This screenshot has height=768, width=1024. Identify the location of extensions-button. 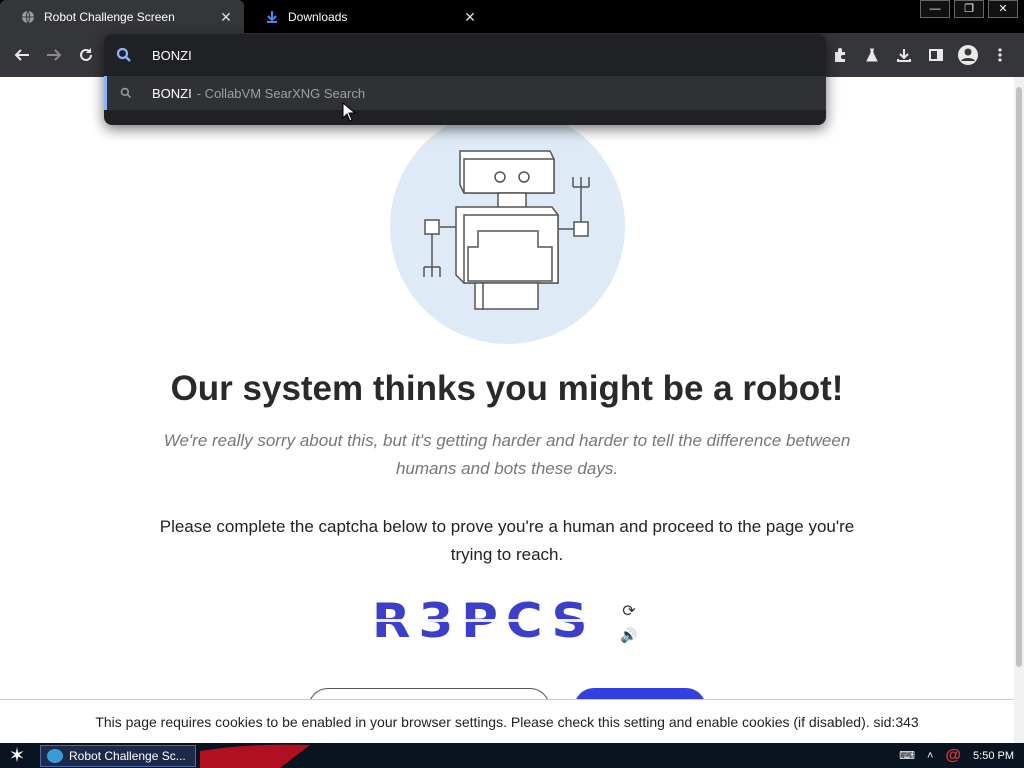
(840, 55).